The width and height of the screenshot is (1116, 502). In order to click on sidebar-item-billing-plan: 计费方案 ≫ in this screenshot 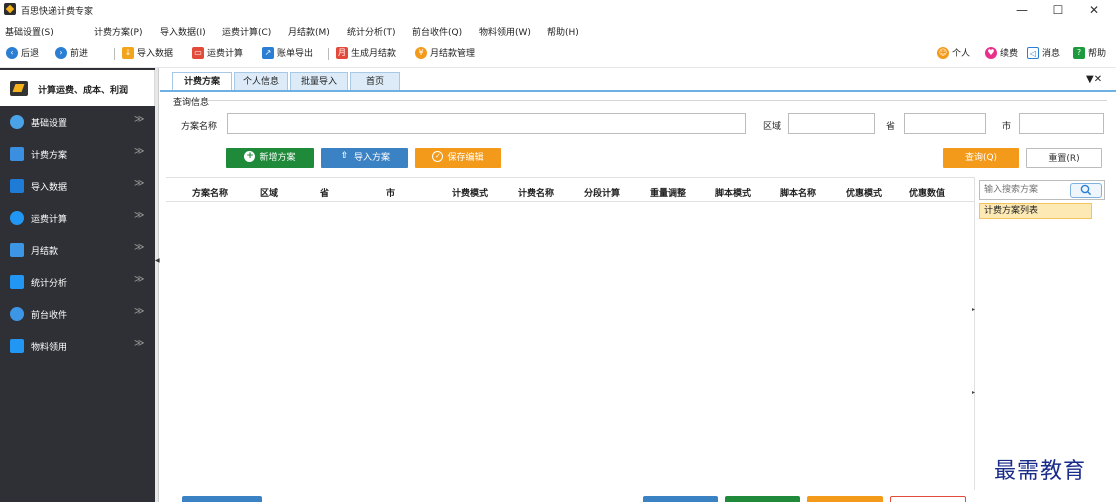, I will do `click(77, 154)`.